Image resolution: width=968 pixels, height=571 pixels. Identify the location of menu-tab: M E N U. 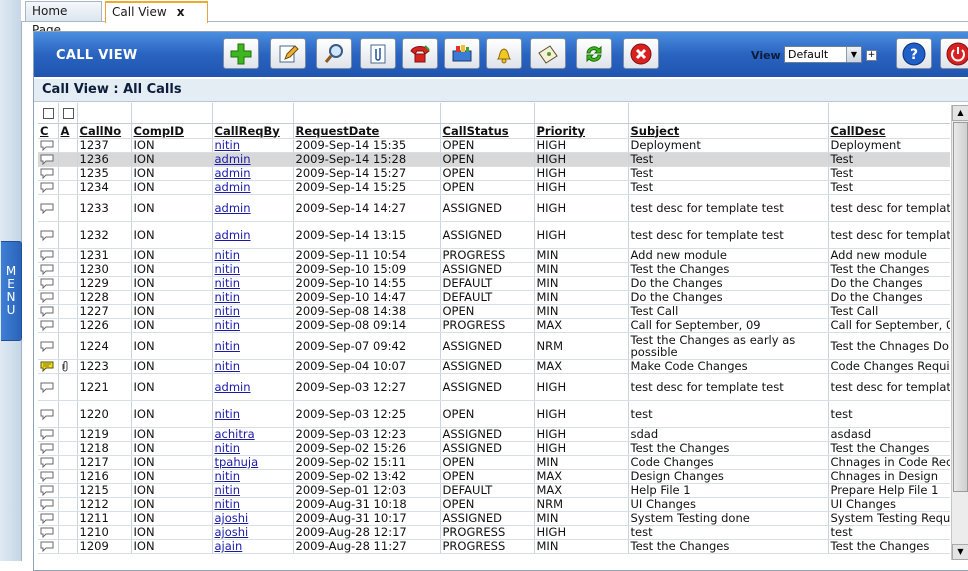
(11, 291).